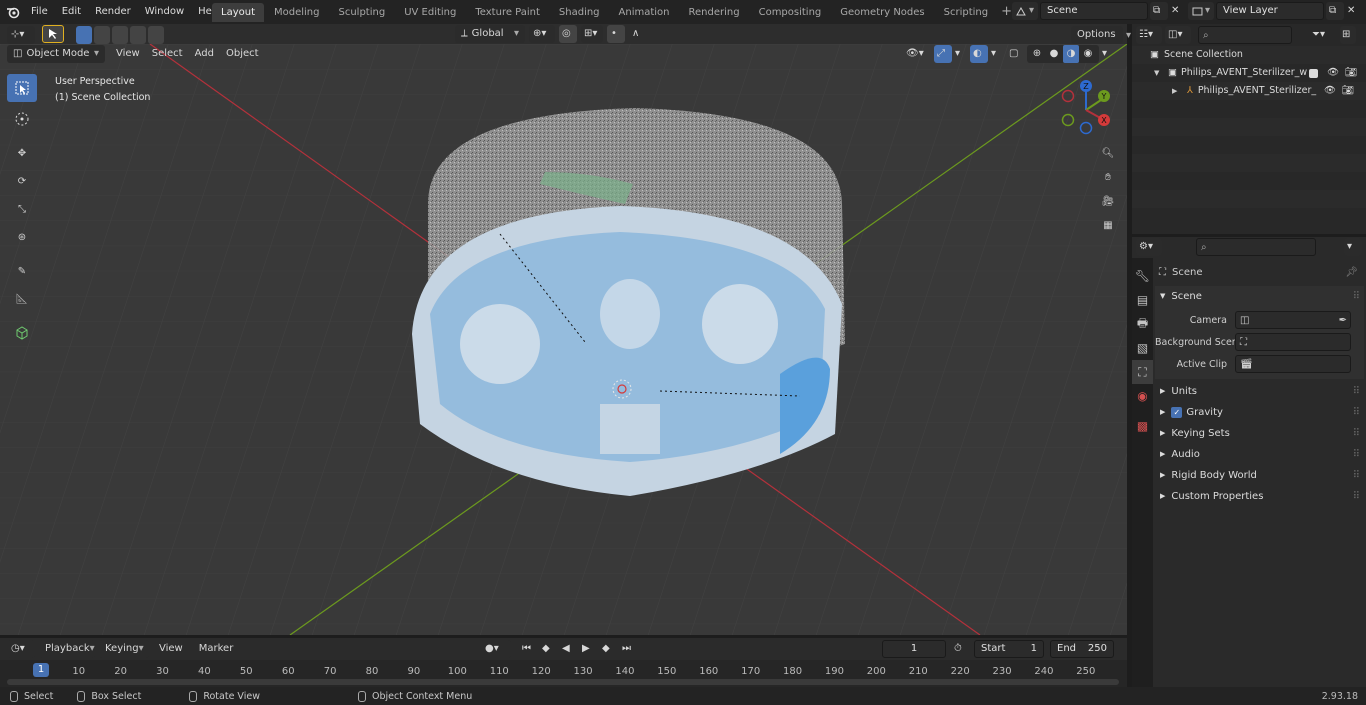  Describe the element at coordinates (1149, 35) in the screenshot. I see `outliner-editor-type-icon: ☷▾` at that location.